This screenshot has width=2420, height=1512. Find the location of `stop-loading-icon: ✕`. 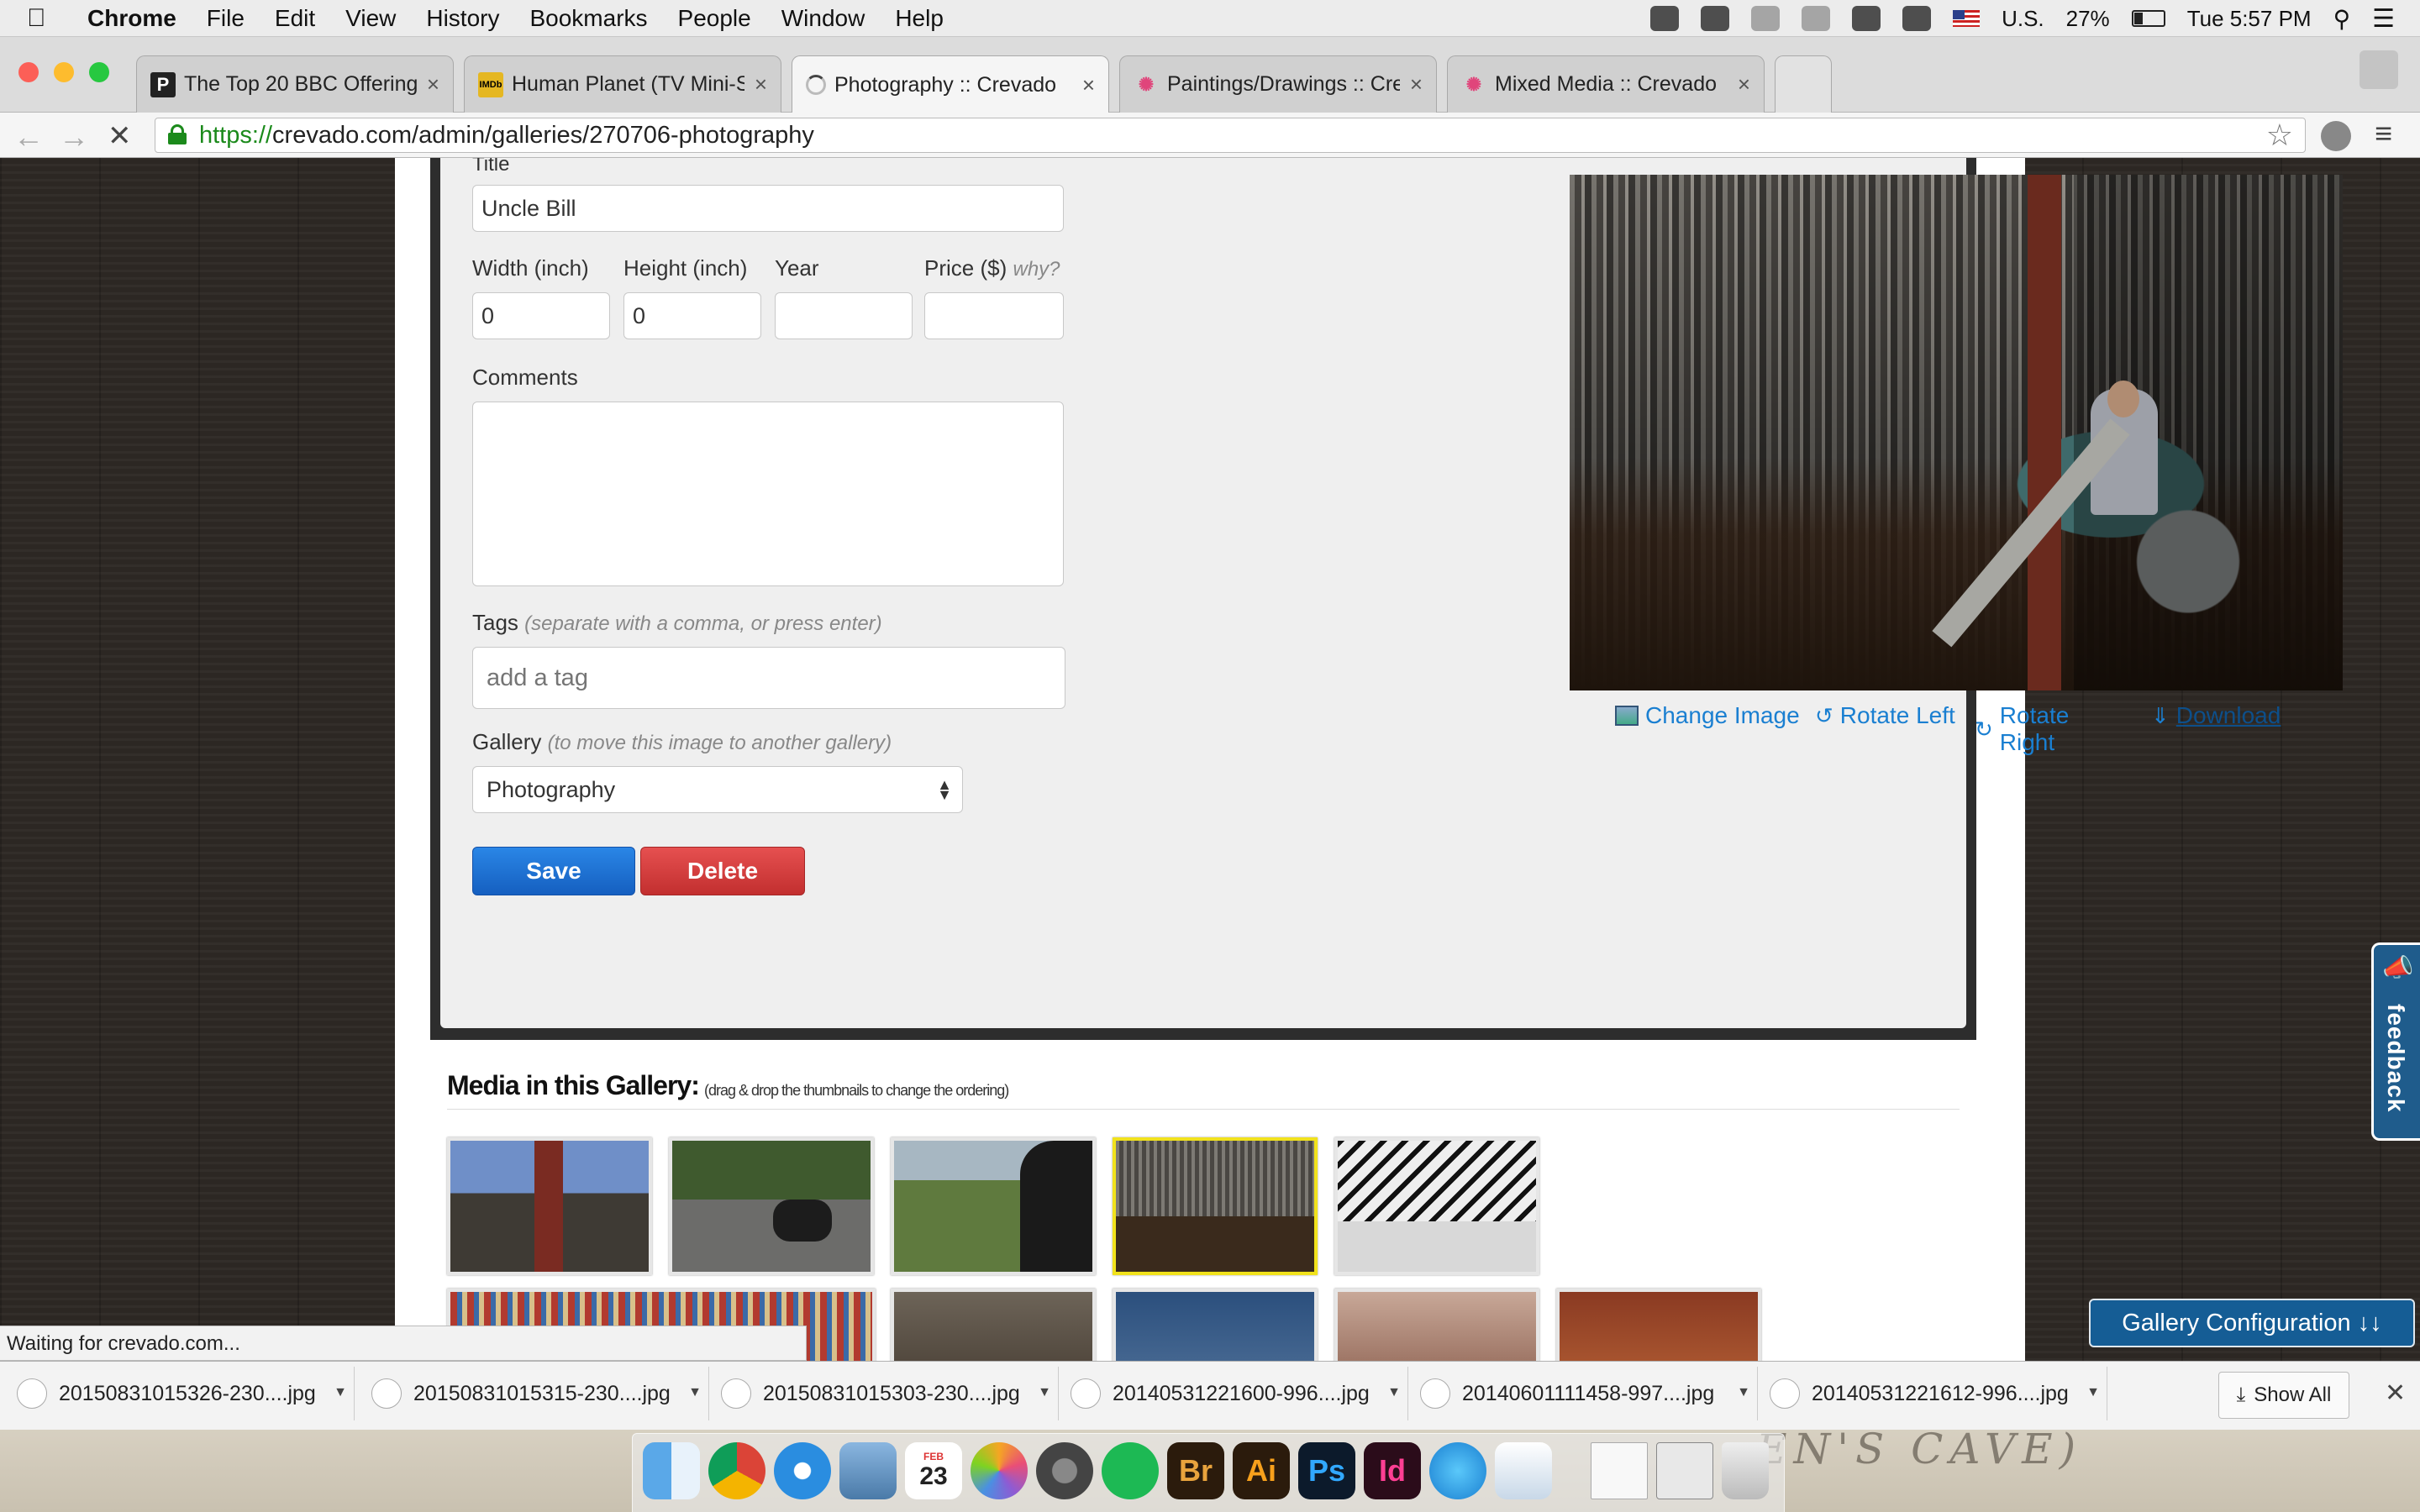

stop-loading-icon: ✕ is located at coordinates (120, 136).